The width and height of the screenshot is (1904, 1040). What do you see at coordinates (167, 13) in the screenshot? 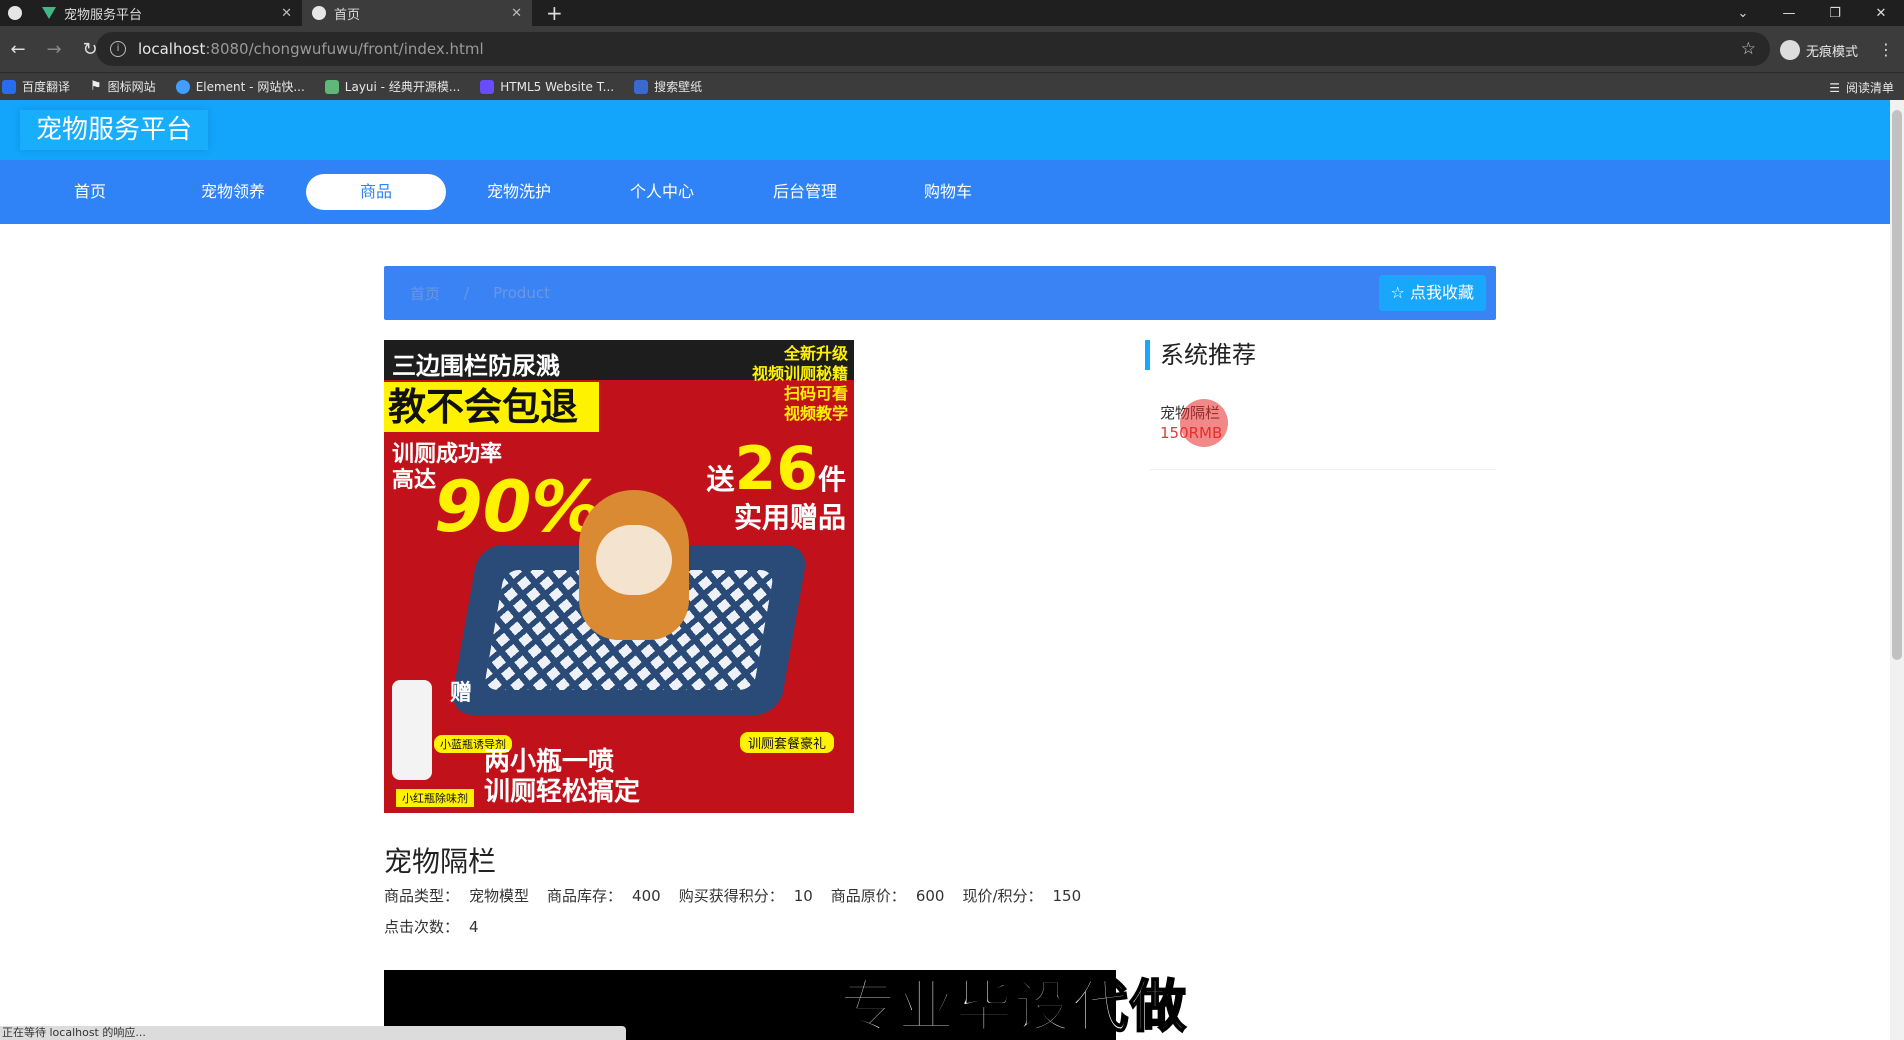
I see `browser-tab-pet-platform: 宠物服务平台 ✕` at bounding box center [167, 13].